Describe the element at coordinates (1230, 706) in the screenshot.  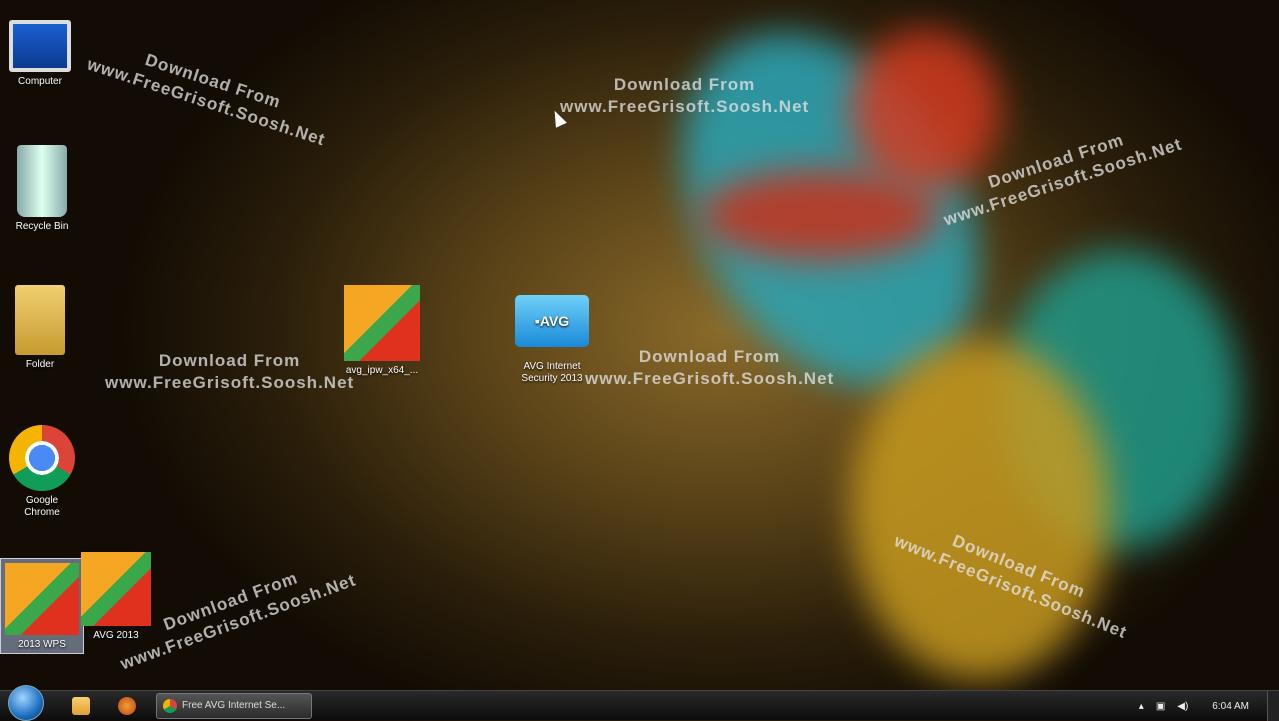
I see `clock: 6:04 AM` at that location.